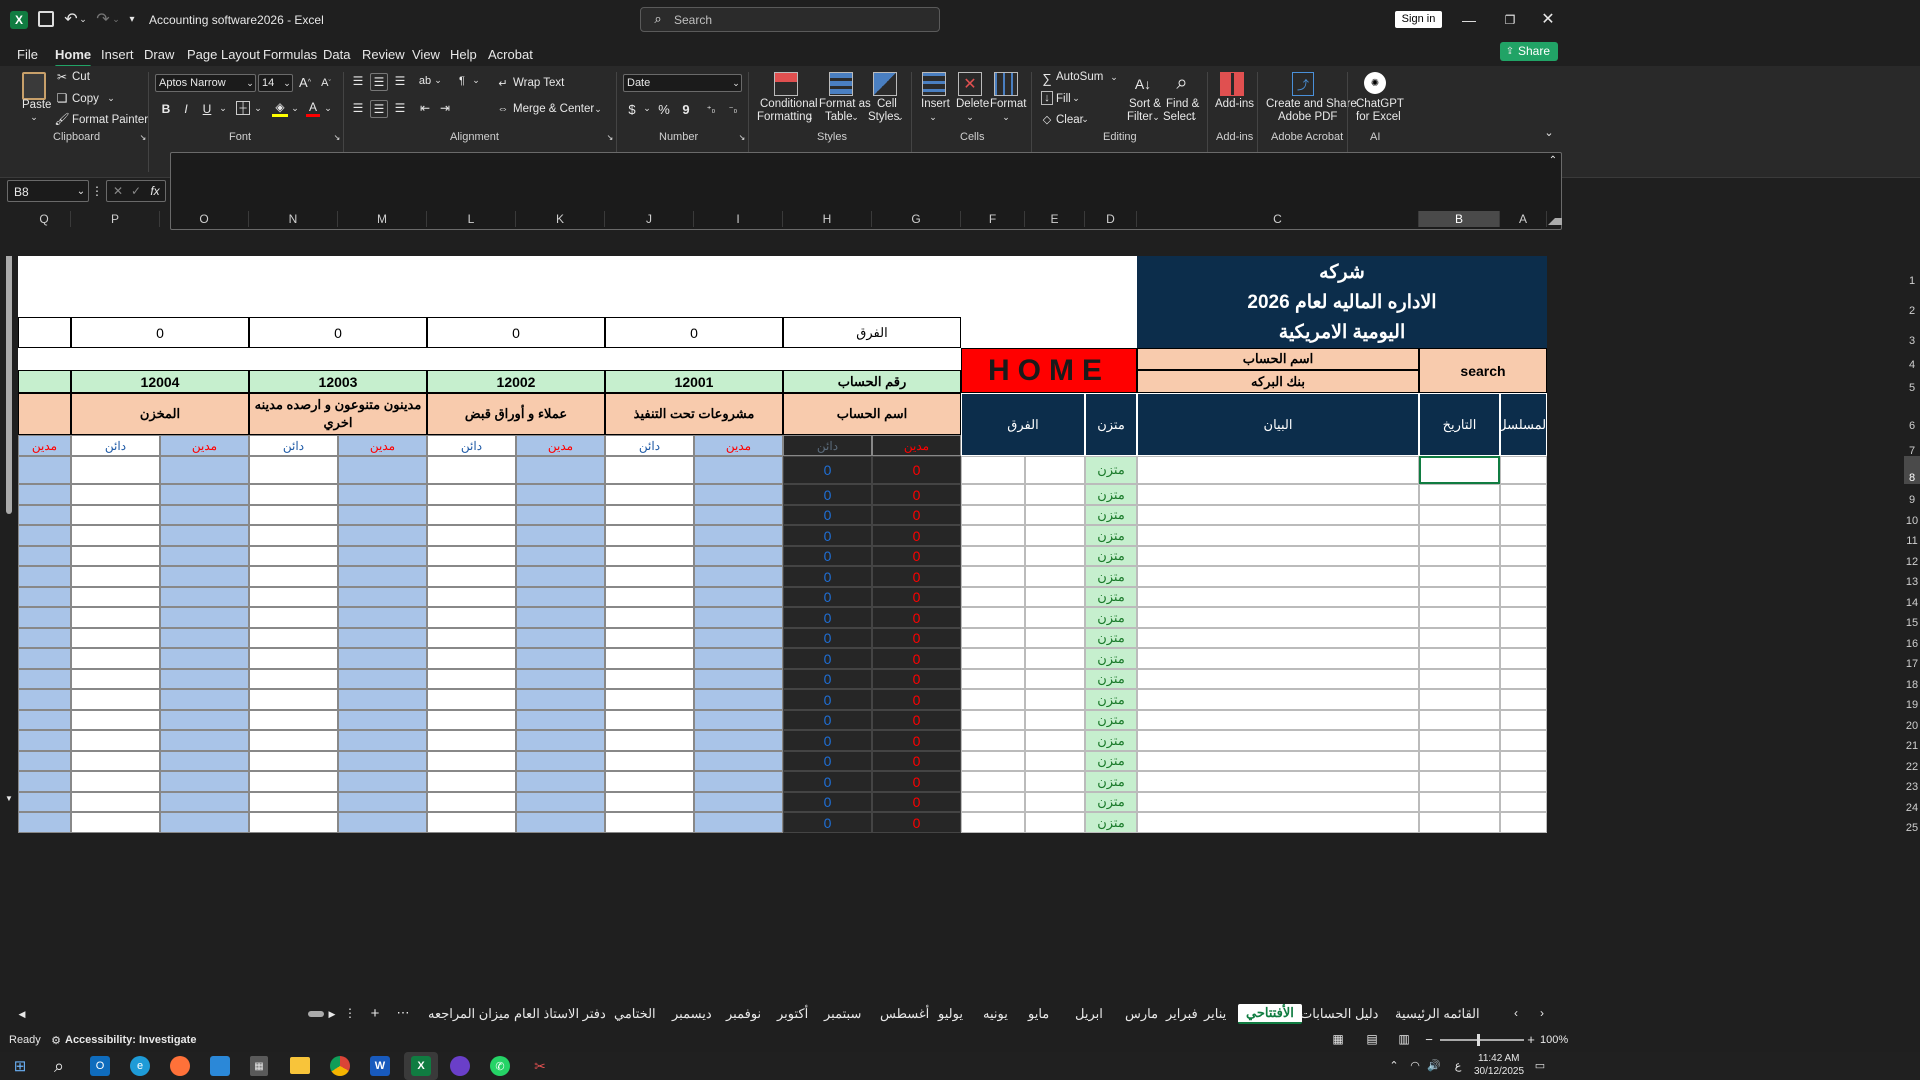 This screenshot has width=1920, height=1080. Describe the element at coordinates (438, 80) in the screenshot. I see `orientation-dropdown-icon: ⌄` at that location.